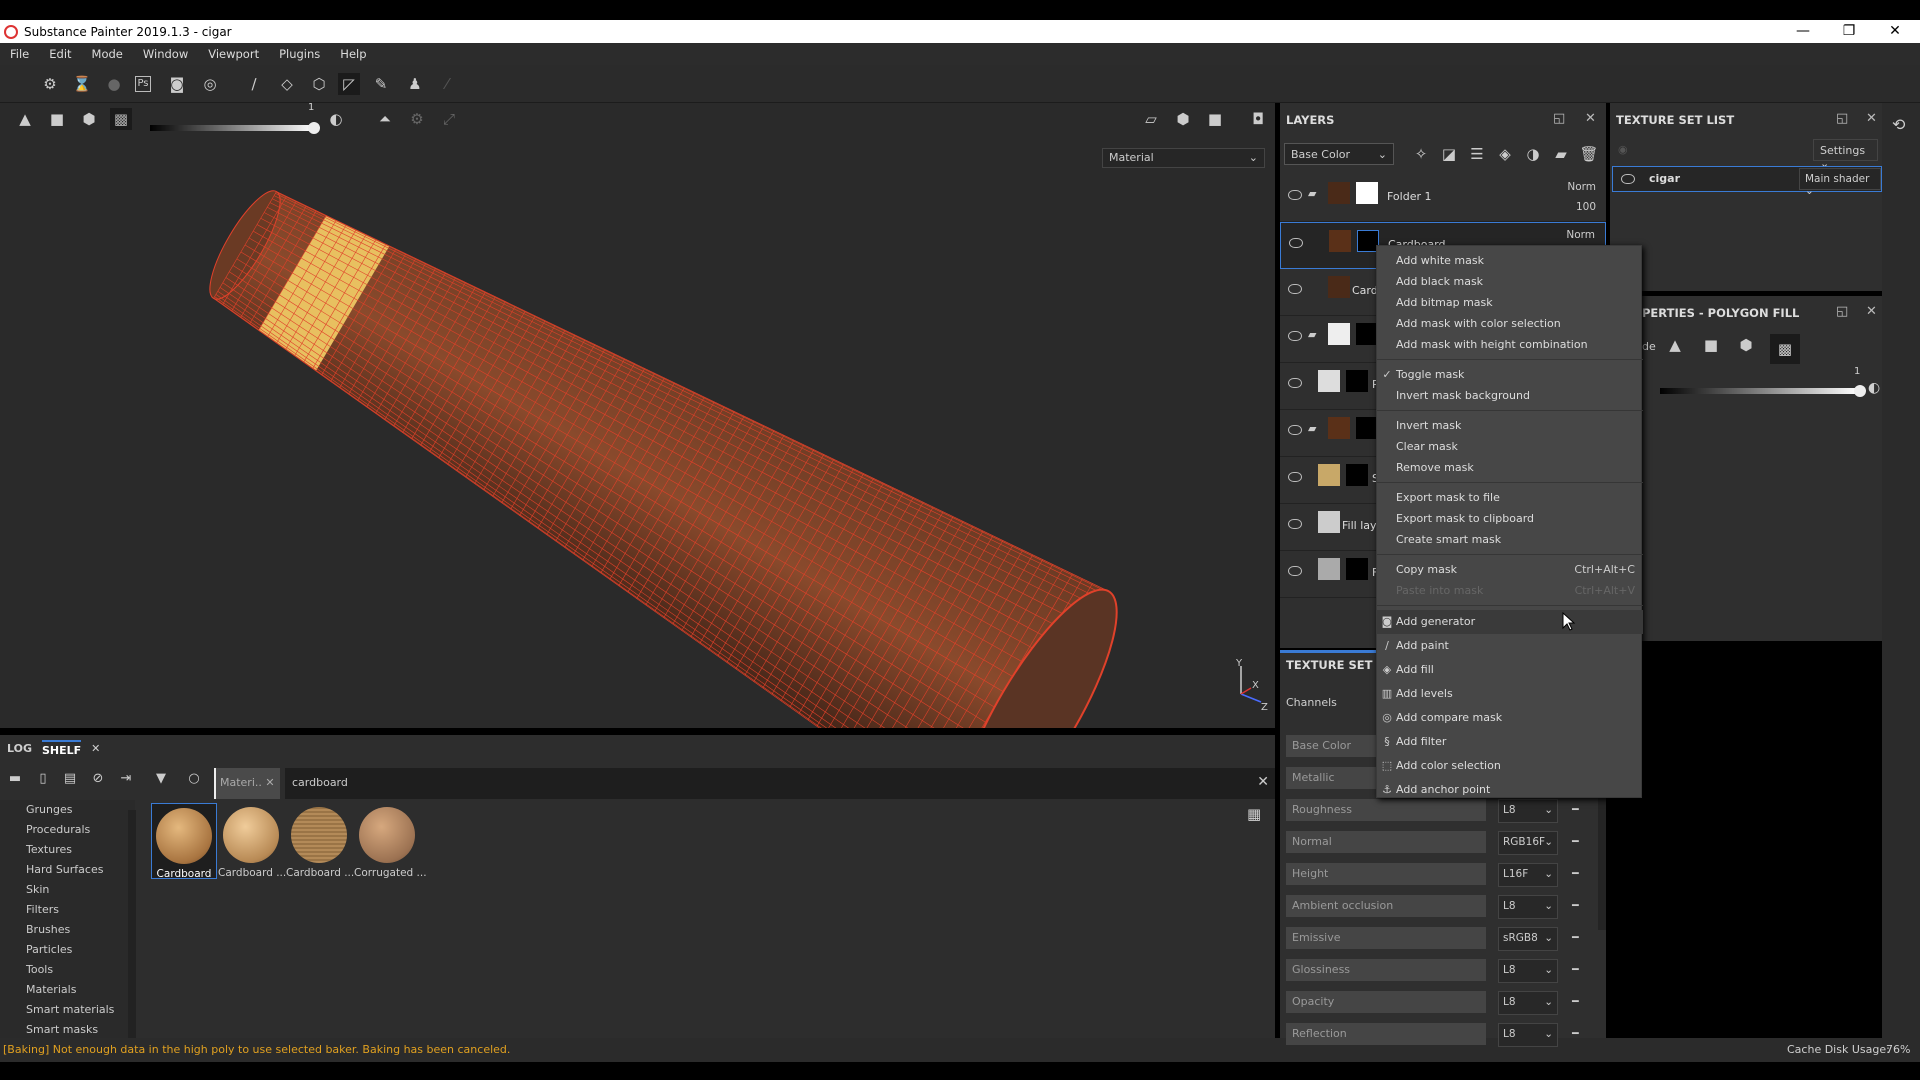 Image resolution: width=1920 pixels, height=1080 pixels. Describe the element at coordinates (1623, 149) in the screenshot. I see `visibility-icon: ◉` at that location.